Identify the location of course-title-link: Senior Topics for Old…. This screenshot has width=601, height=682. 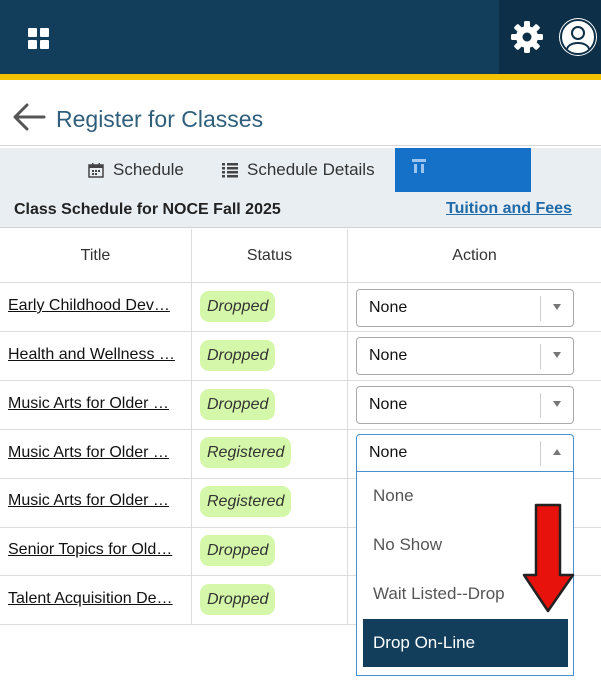
(96, 550).